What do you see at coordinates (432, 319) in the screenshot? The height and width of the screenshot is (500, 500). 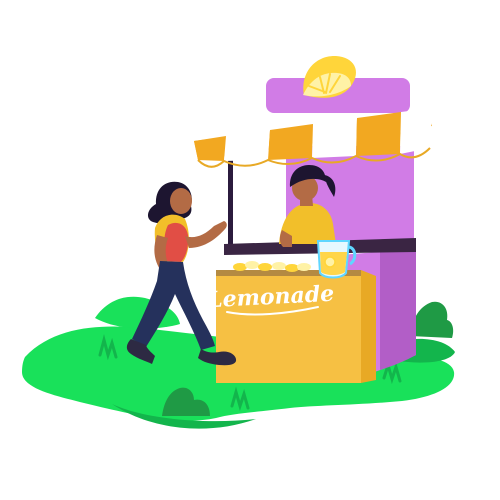 I see `bush-right` at bounding box center [432, 319].